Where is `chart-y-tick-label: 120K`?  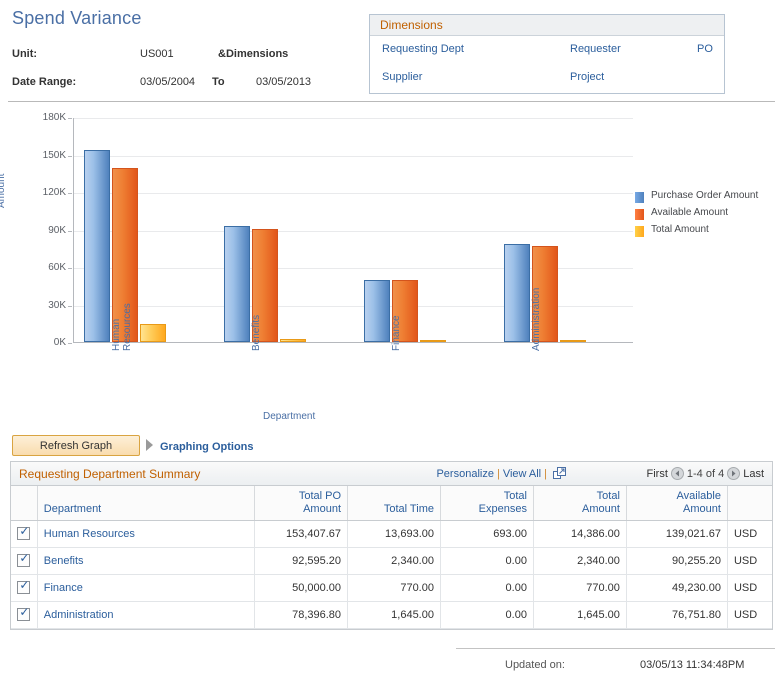
chart-y-tick-label: 120K is located at coordinates (54, 192).